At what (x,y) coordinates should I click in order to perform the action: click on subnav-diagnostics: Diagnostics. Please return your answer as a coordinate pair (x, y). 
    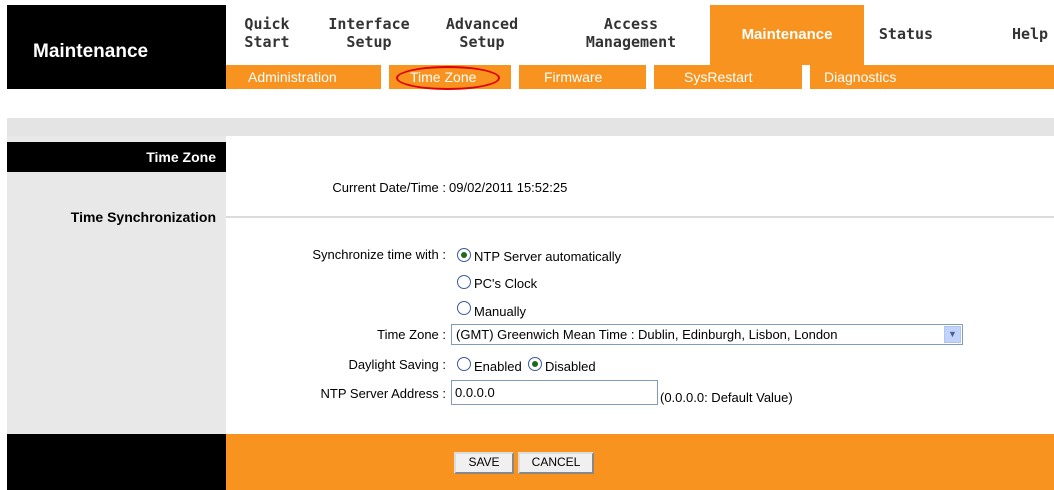
    Looking at the image, I should click on (860, 77).